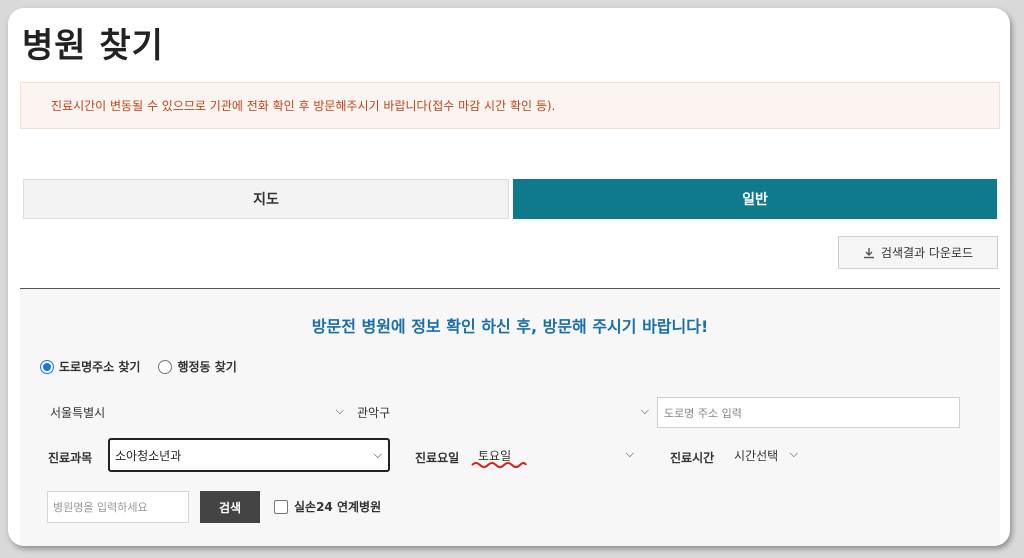  What do you see at coordinates (756, 455) in the screenshot?
I see `time-select-value: 시간선택` at bounding box center [756, 455].